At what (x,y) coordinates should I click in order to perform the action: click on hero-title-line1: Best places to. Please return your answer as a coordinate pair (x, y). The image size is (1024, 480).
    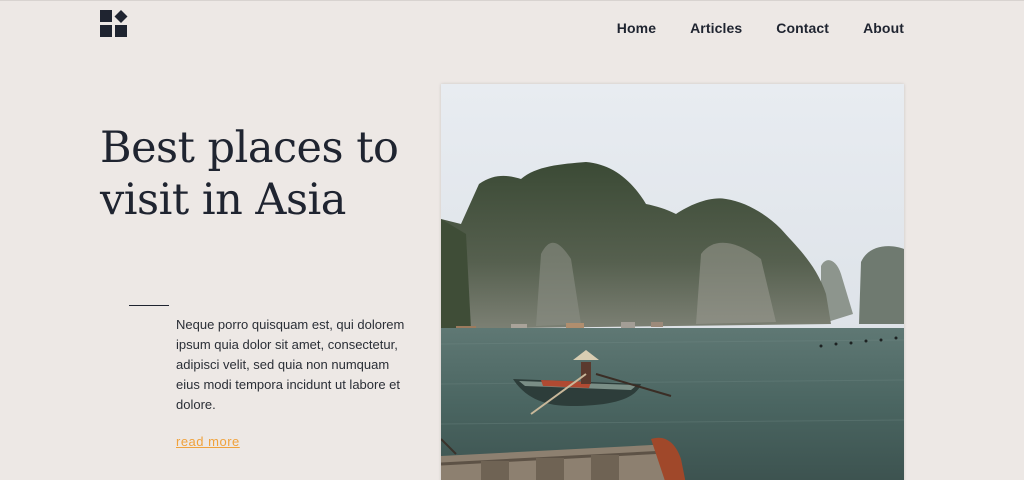
    Looking at the image, I should click on (249, 148).